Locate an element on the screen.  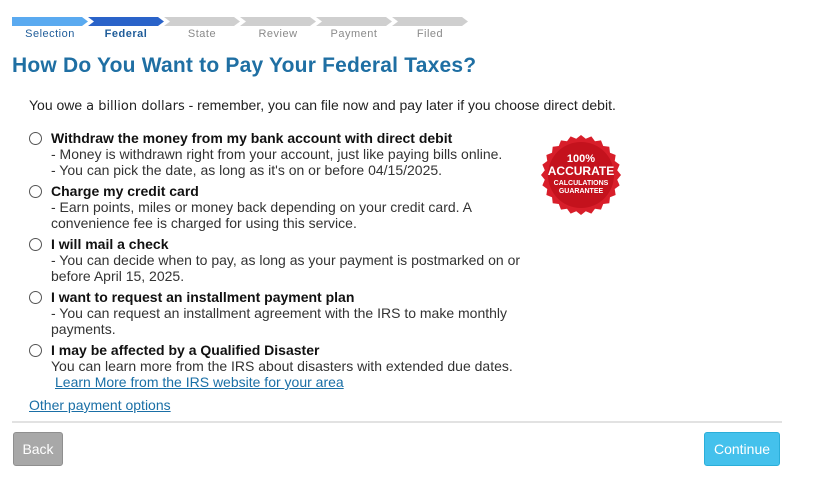
step-selection: Selection is located at coordinates (50, 29).